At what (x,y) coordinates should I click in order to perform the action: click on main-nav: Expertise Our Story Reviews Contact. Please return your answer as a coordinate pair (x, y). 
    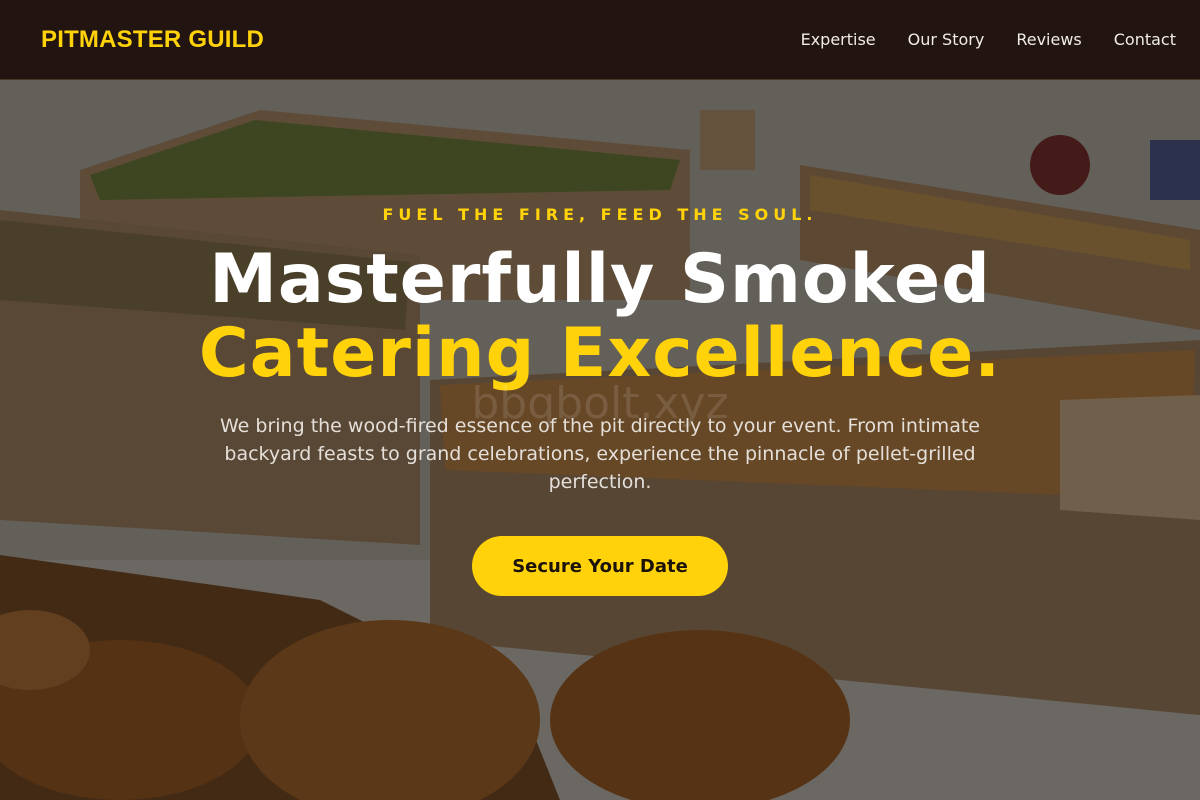
    Looking at the image, I should click on (988, 39).